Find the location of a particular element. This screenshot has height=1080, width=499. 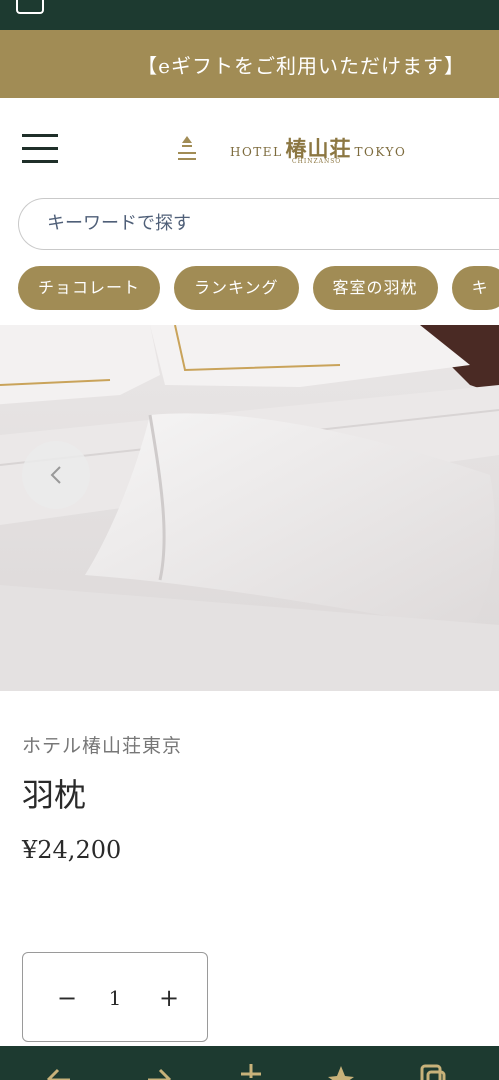

nav-forward-icon is located at coordinates (159, 1072).